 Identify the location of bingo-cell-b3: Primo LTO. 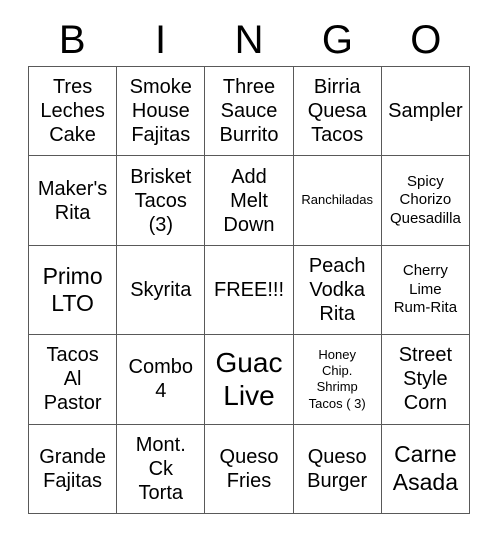
(73, 290).